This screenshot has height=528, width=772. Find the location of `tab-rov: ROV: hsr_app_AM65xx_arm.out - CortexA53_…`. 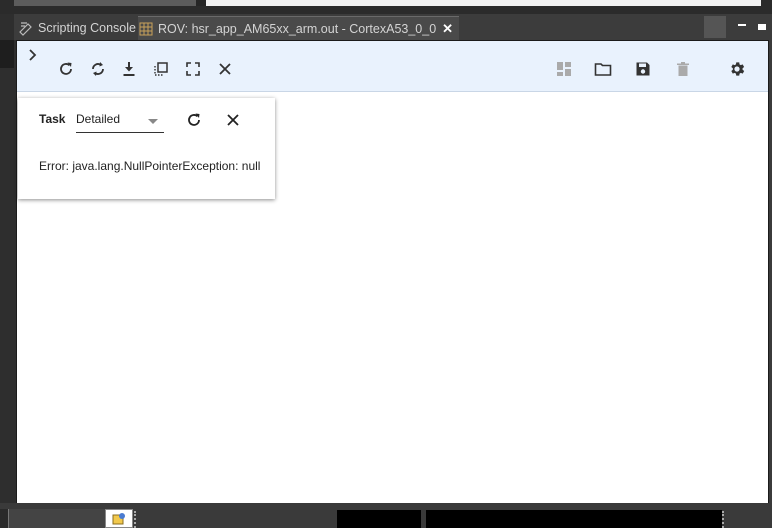

tab-rov: ROV: hsr_app_AM65xx_arm.out - CortexA53_… is located at coordinates (299, 28).